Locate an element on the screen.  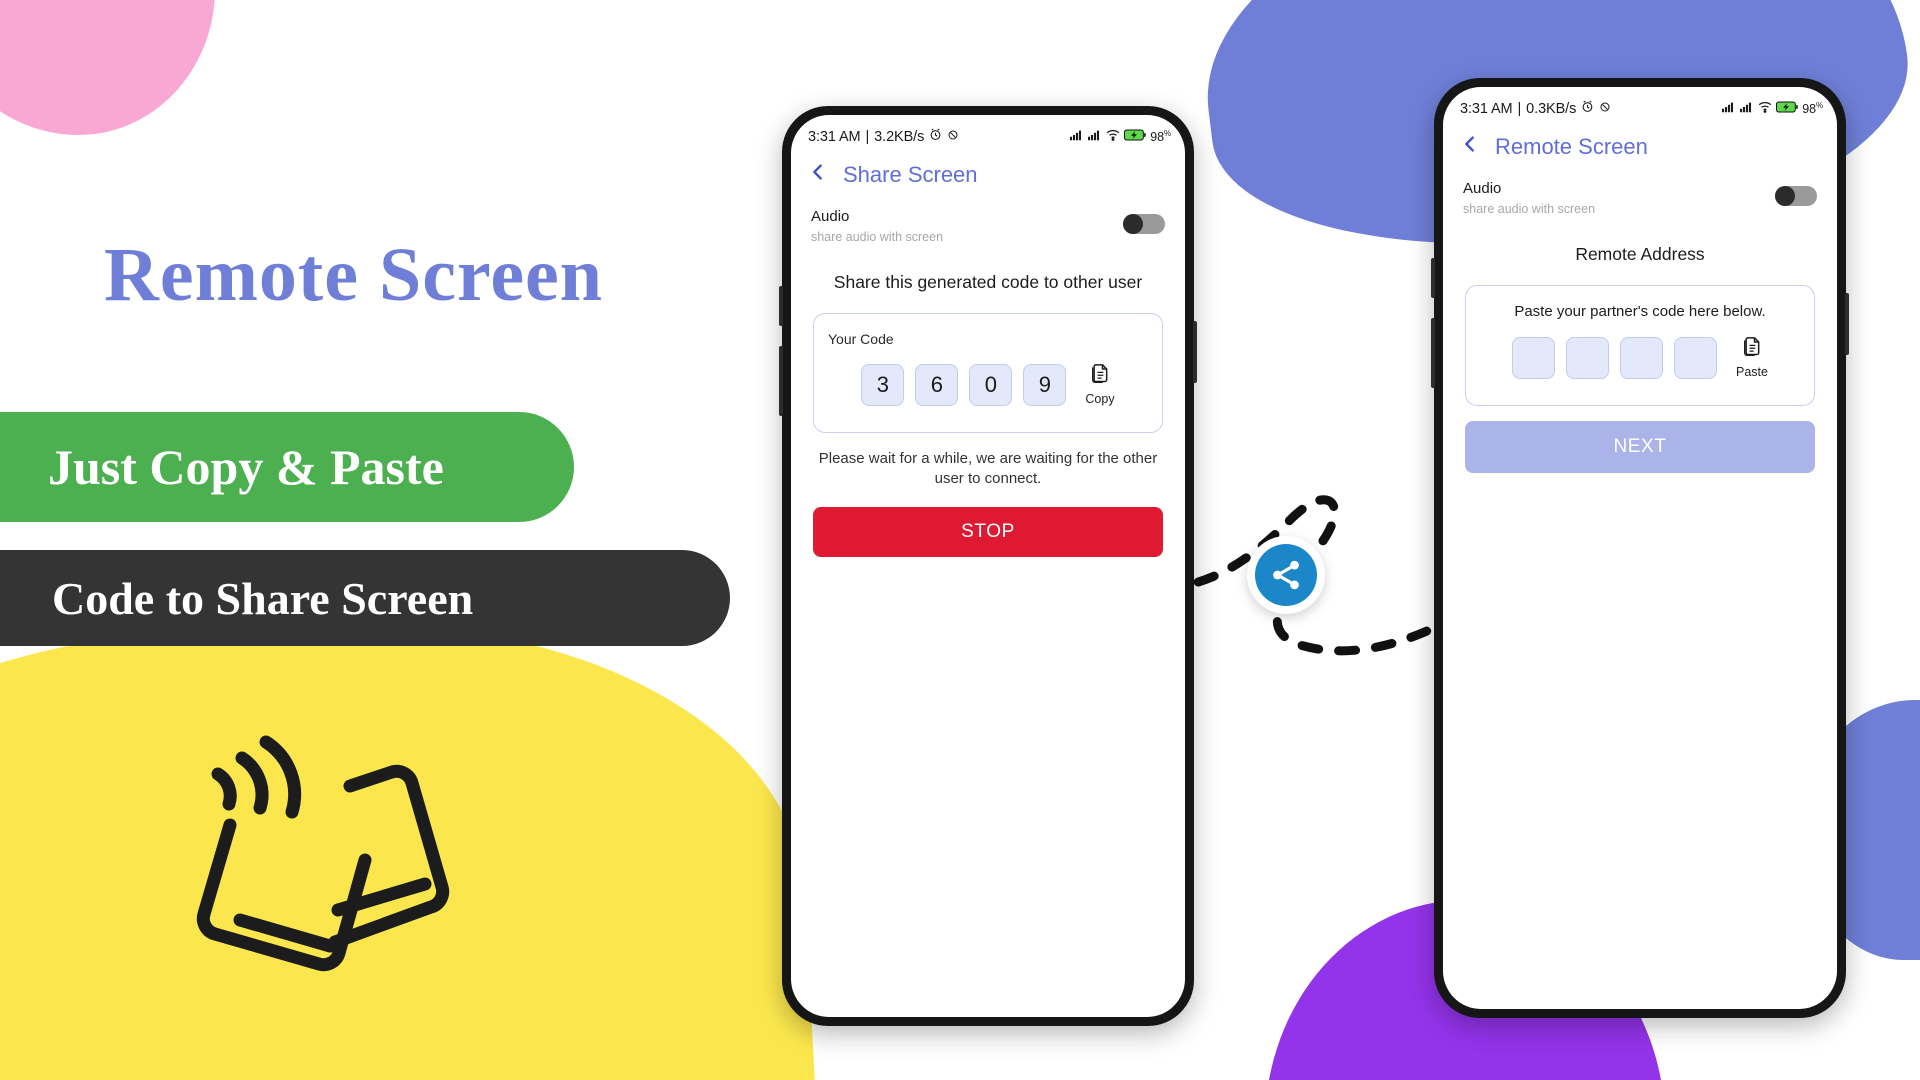
status-bar: 3:31 AM | 3.2KB/s 98% is located at coordinates (988, 132).